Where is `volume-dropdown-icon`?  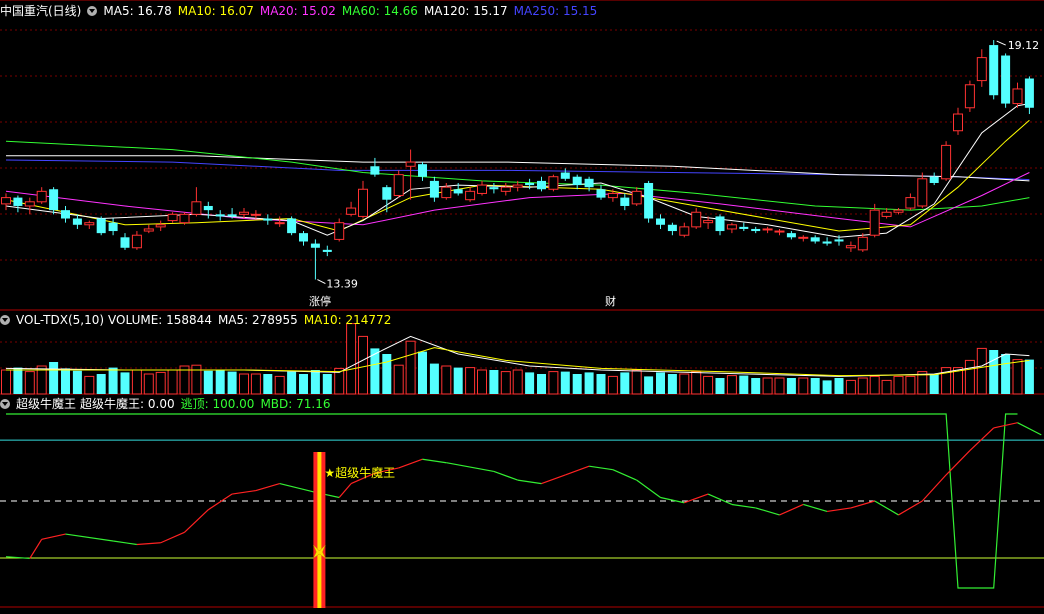 volume-dropdown-icon is located at coordinates (5, 320).